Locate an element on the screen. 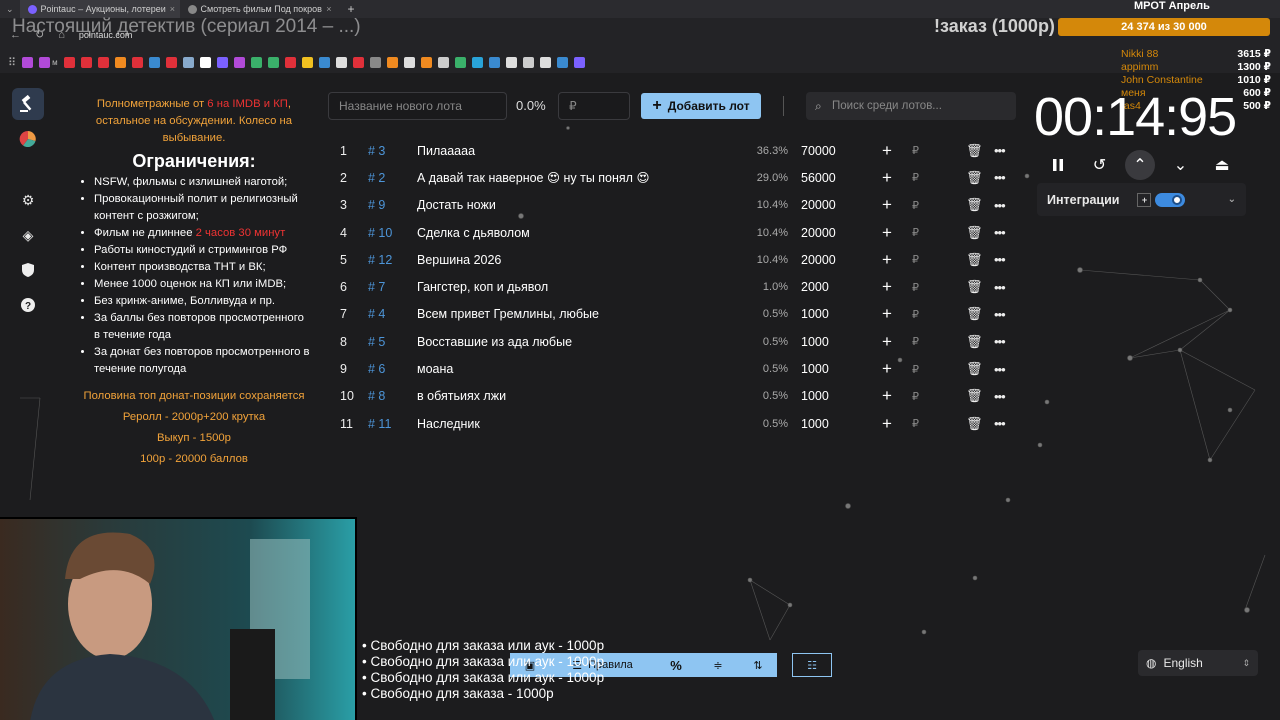 This screenshot has height=720, width=1280. chevron-down-icon: ⌄ is located at coordinates (1232, 199).